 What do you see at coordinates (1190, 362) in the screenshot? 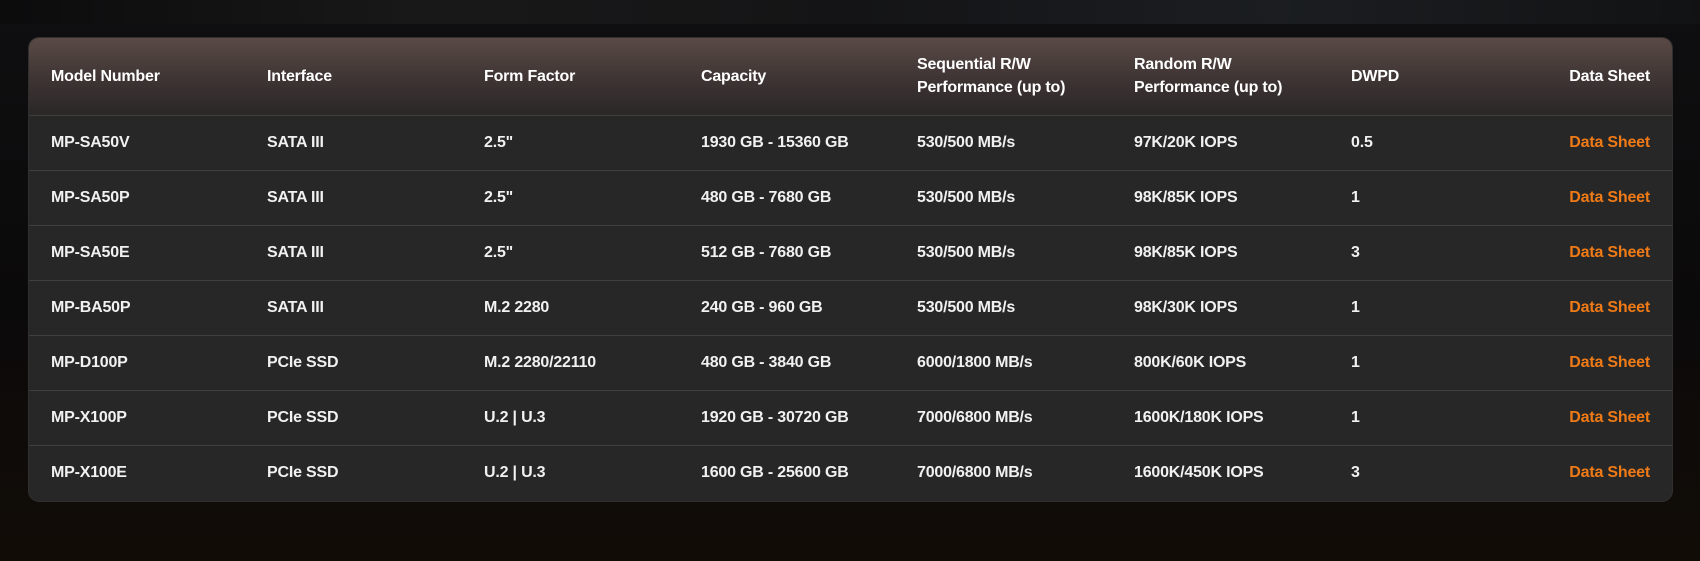
I see `cell-random-performance: 800K/60K IOPS` at bounding box center [1190, 362].